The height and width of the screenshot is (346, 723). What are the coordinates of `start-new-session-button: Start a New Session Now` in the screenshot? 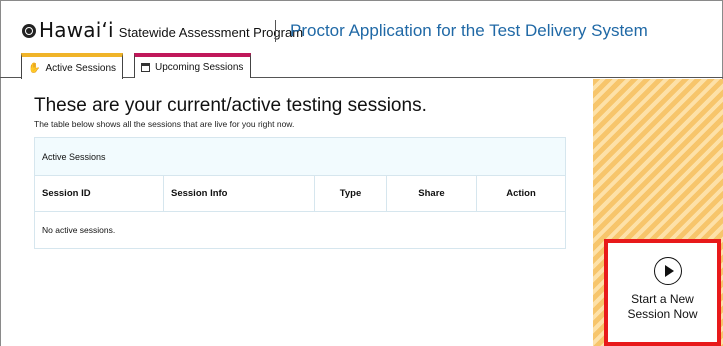 It's located at (662, 292).